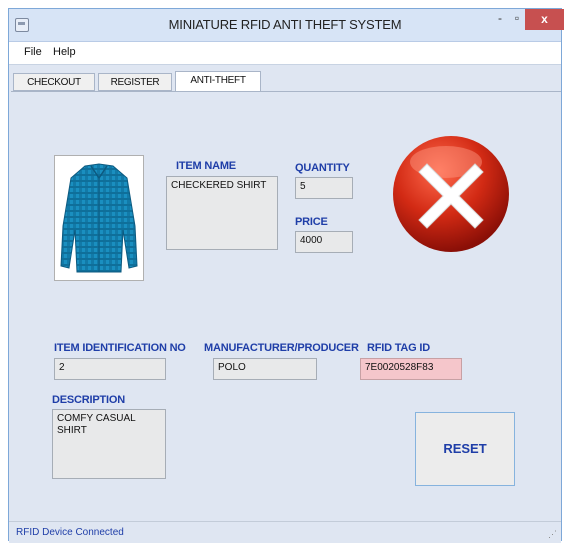 The height and width of the screenshot is (544, 565). I want to click on product-image, so click(99, 218).